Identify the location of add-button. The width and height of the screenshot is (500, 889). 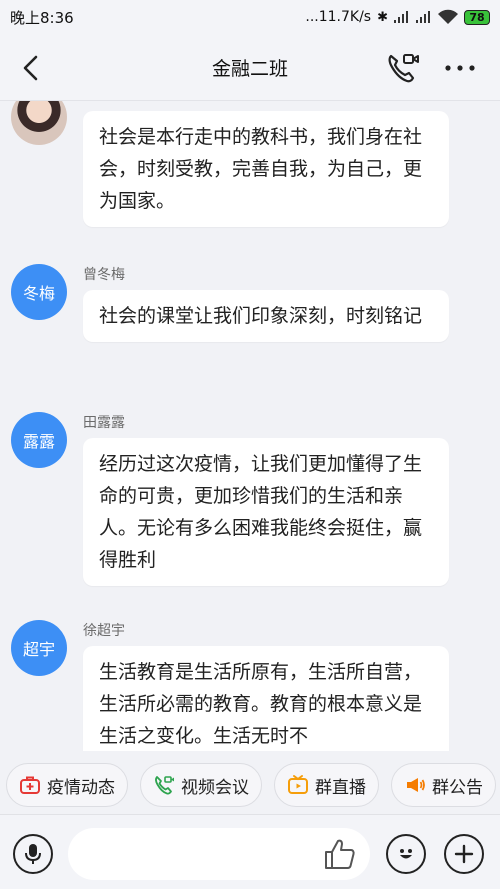
(464, 854).